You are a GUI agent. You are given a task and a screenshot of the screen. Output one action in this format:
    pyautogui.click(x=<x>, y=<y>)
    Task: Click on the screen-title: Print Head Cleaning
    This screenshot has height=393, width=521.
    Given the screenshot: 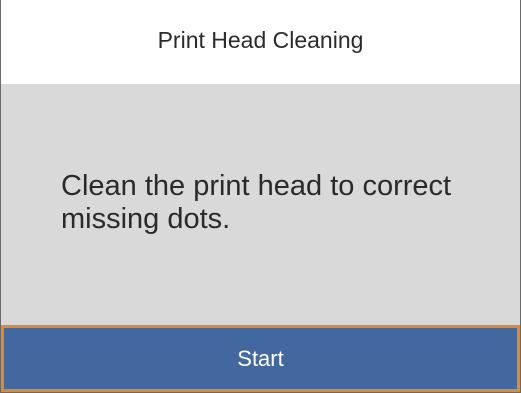 What is the action you would take?
    pyautogui.click(x=260, y=39)
    